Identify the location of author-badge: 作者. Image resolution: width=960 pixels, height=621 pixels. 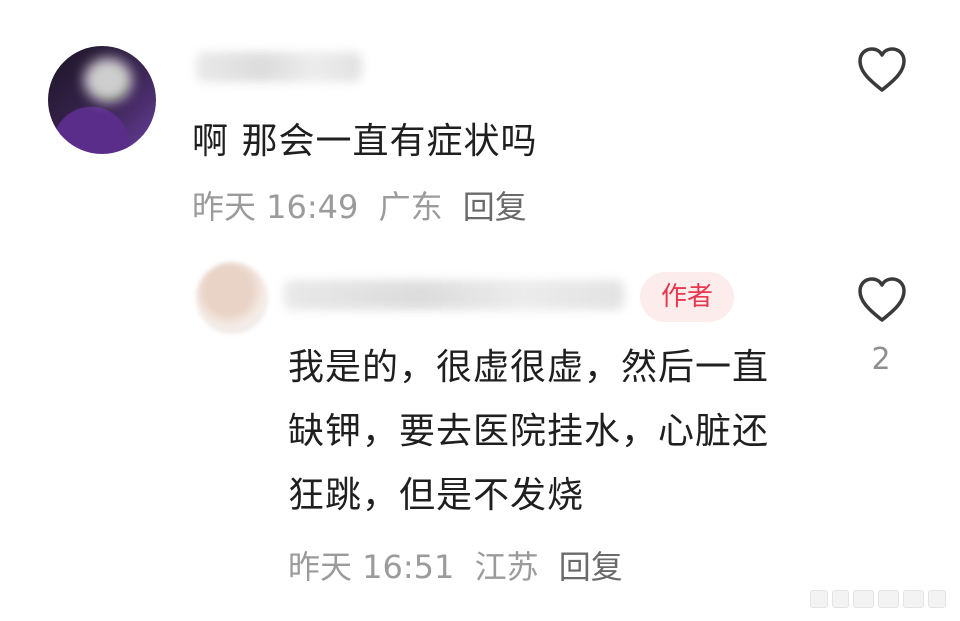
(687, 297).